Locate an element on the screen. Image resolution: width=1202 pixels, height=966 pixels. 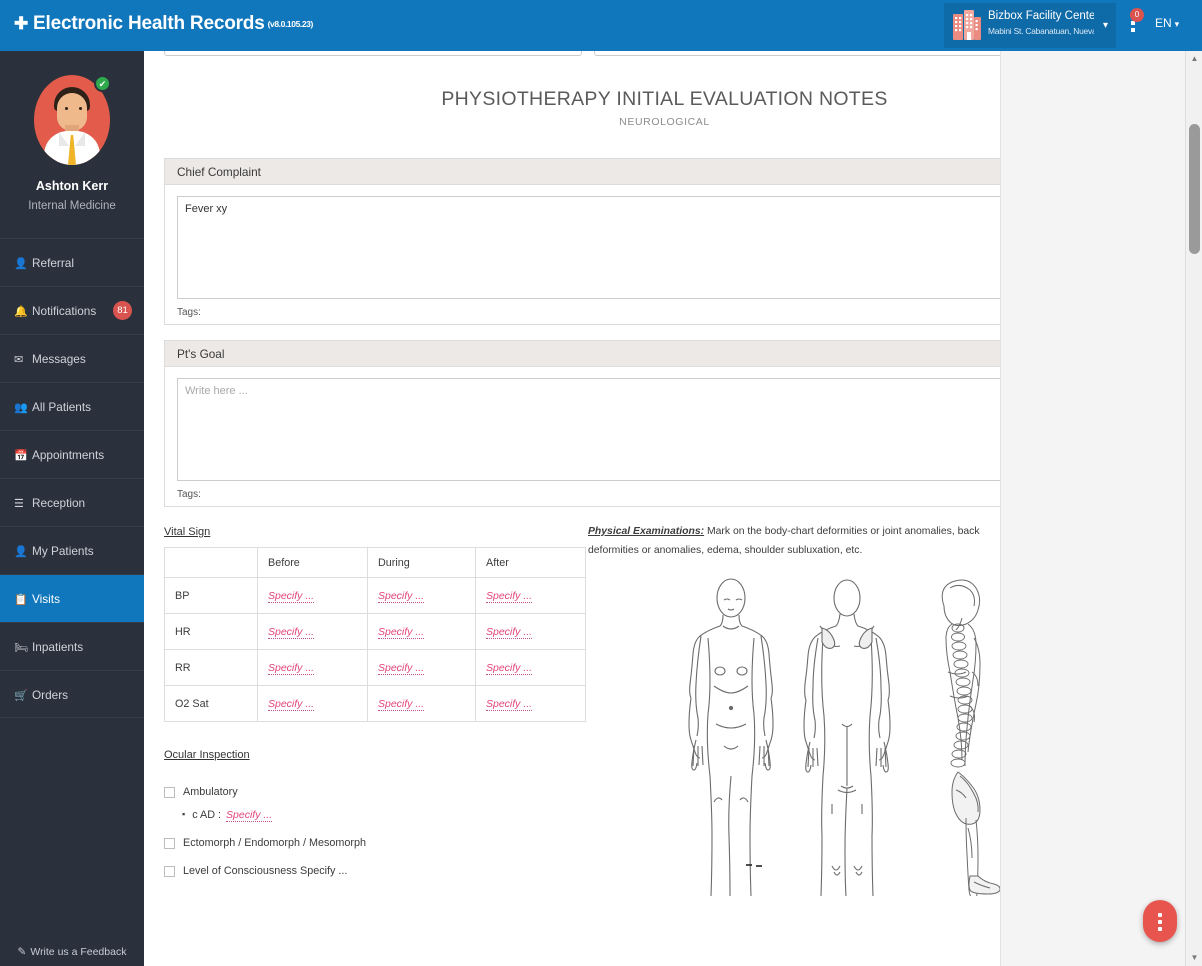
sidebar-item-label: Messages is located at coordinates (59, 359).